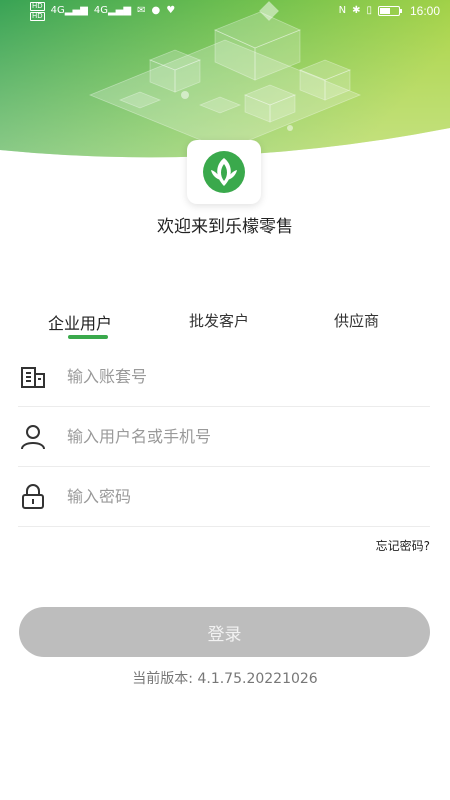 The image size is (450, 800). I want to click on tab-enterprise-user: 企业用户, so click(80, 322).